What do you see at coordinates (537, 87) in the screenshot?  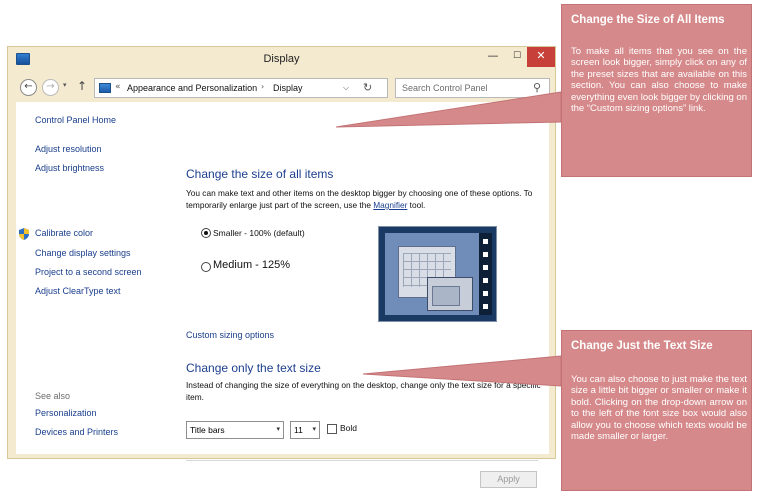 I see `search-icon: ⚲` at bounding box center [537, 87].